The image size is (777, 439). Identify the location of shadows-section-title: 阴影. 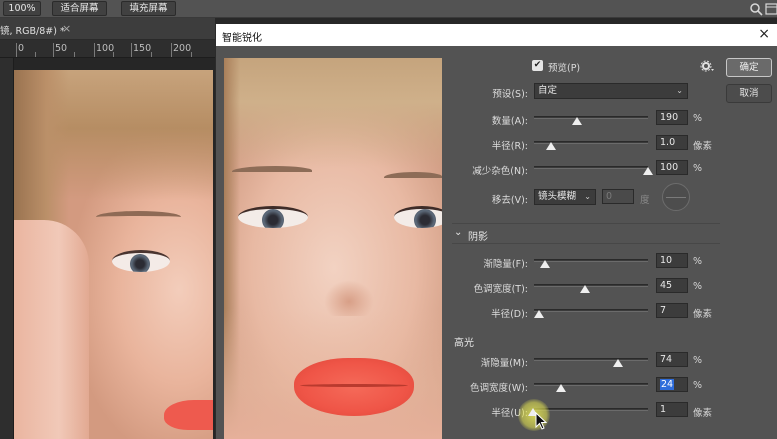
(478, 237).